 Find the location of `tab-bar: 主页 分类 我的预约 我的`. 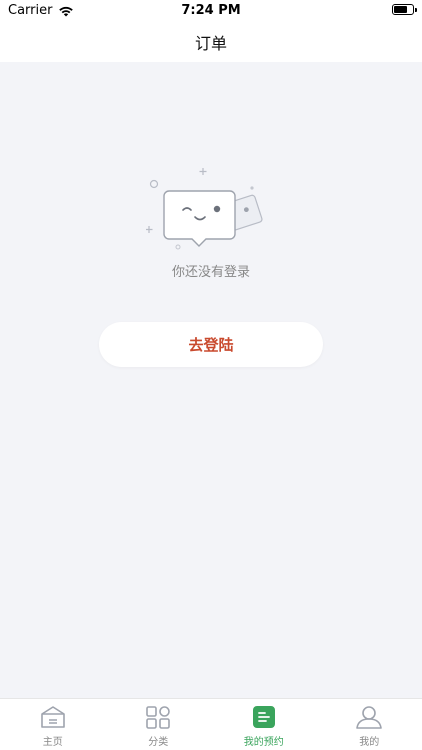

tab-bar: 主页 分类 我的预约 我的 is located at coordinates (211, 724).